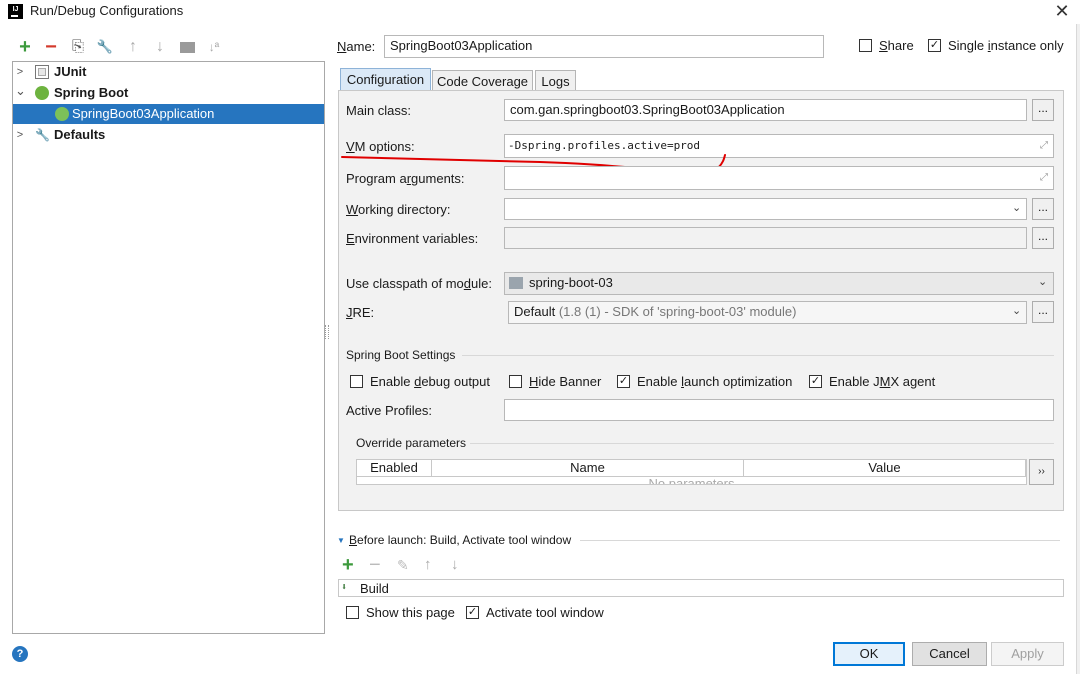 The image size is (1080, 674). I want to click on tree-item-springboot03application: SpringBoot03Application, so click(168, 114).